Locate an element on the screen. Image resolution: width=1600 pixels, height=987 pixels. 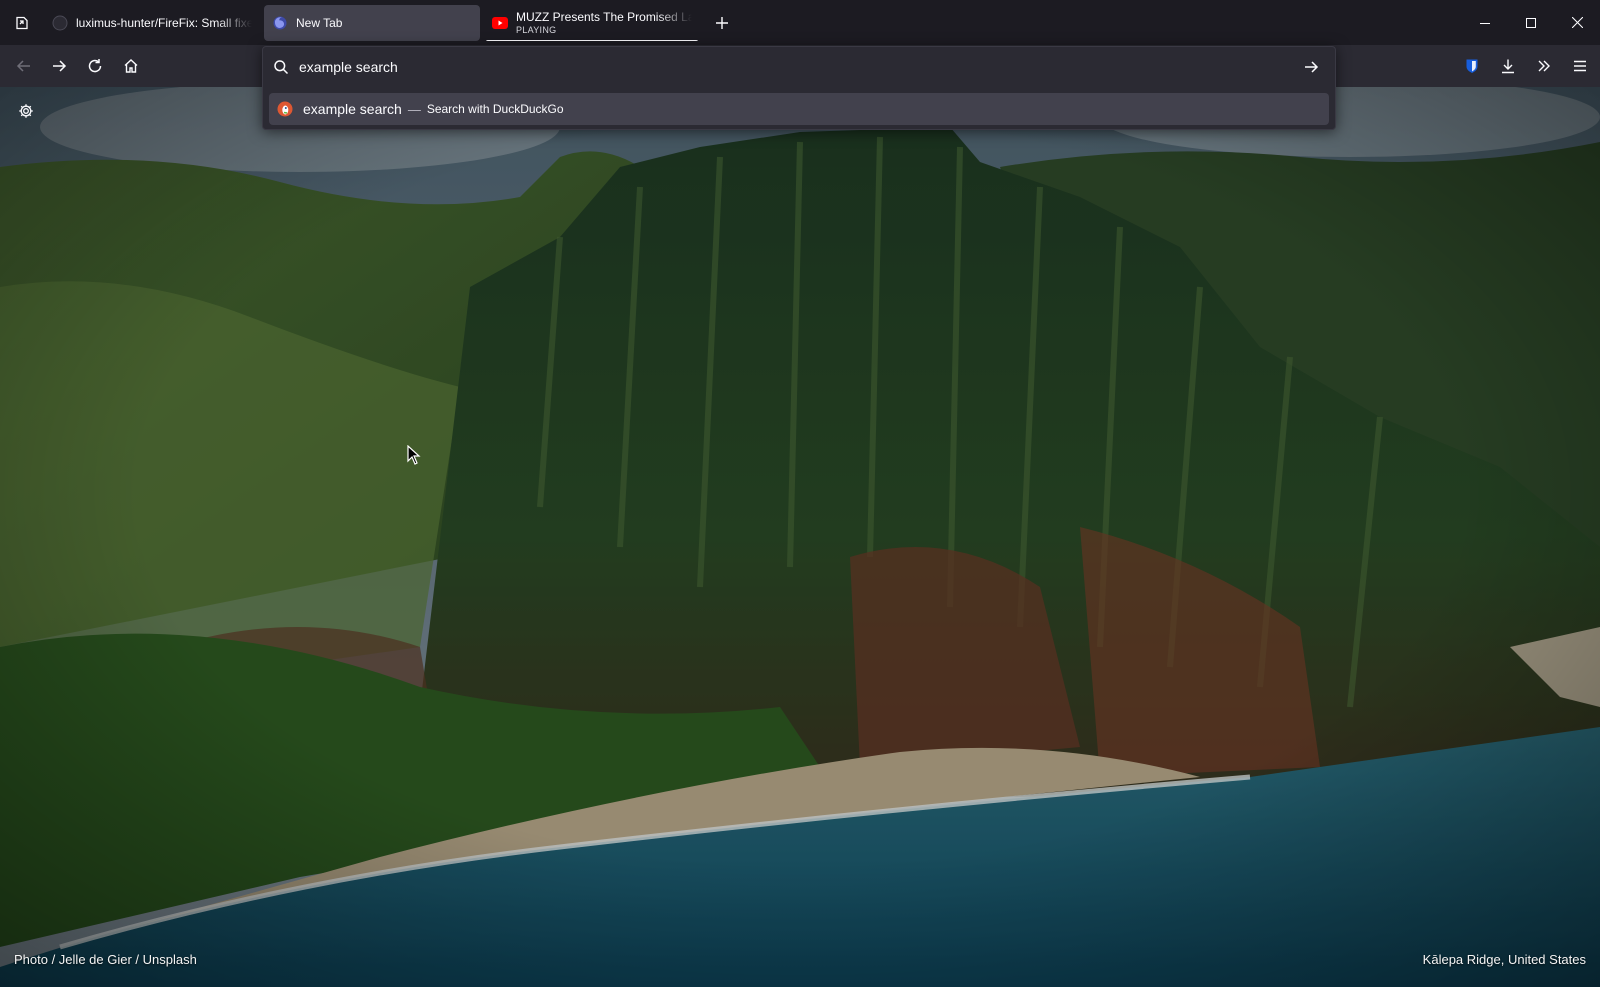
bitwarden-icon is located at coordinates (1472, 66).